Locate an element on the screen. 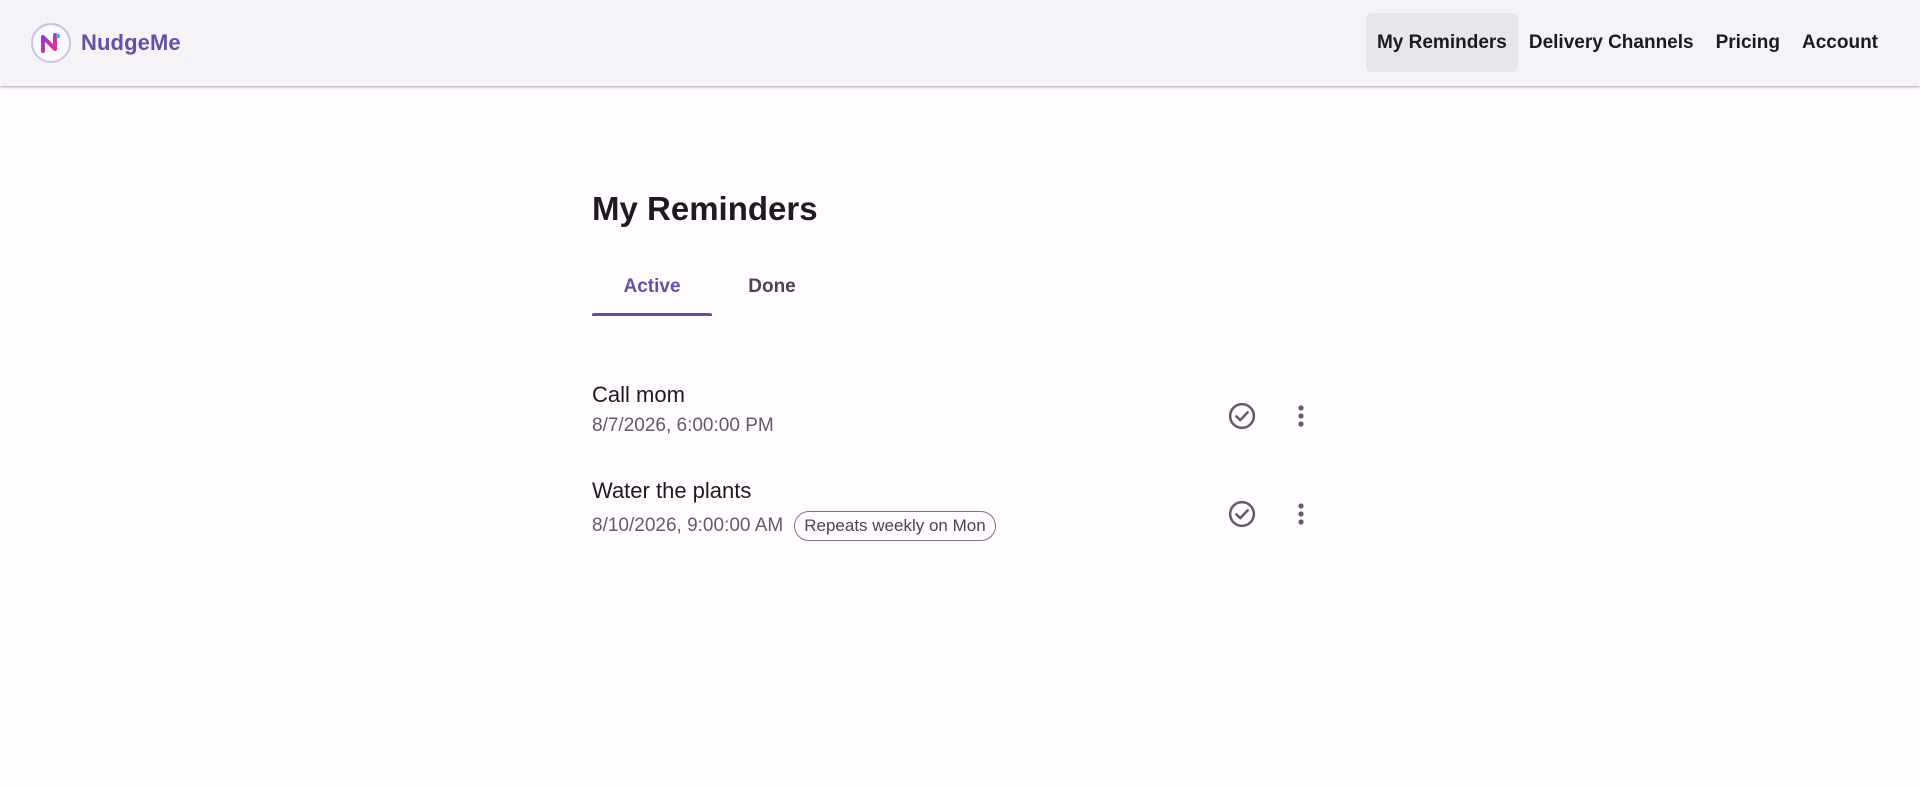  app-name: NudgeMe is located at coordinates (131, 42).